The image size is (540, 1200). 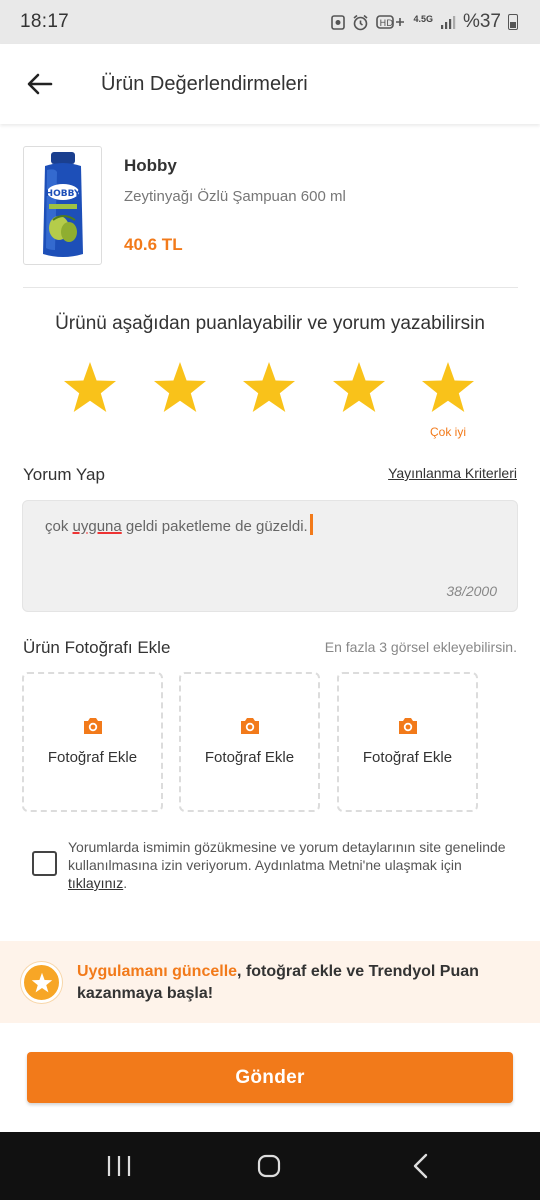 I want to click on svg-text: HD, so click(x=387, y=24).